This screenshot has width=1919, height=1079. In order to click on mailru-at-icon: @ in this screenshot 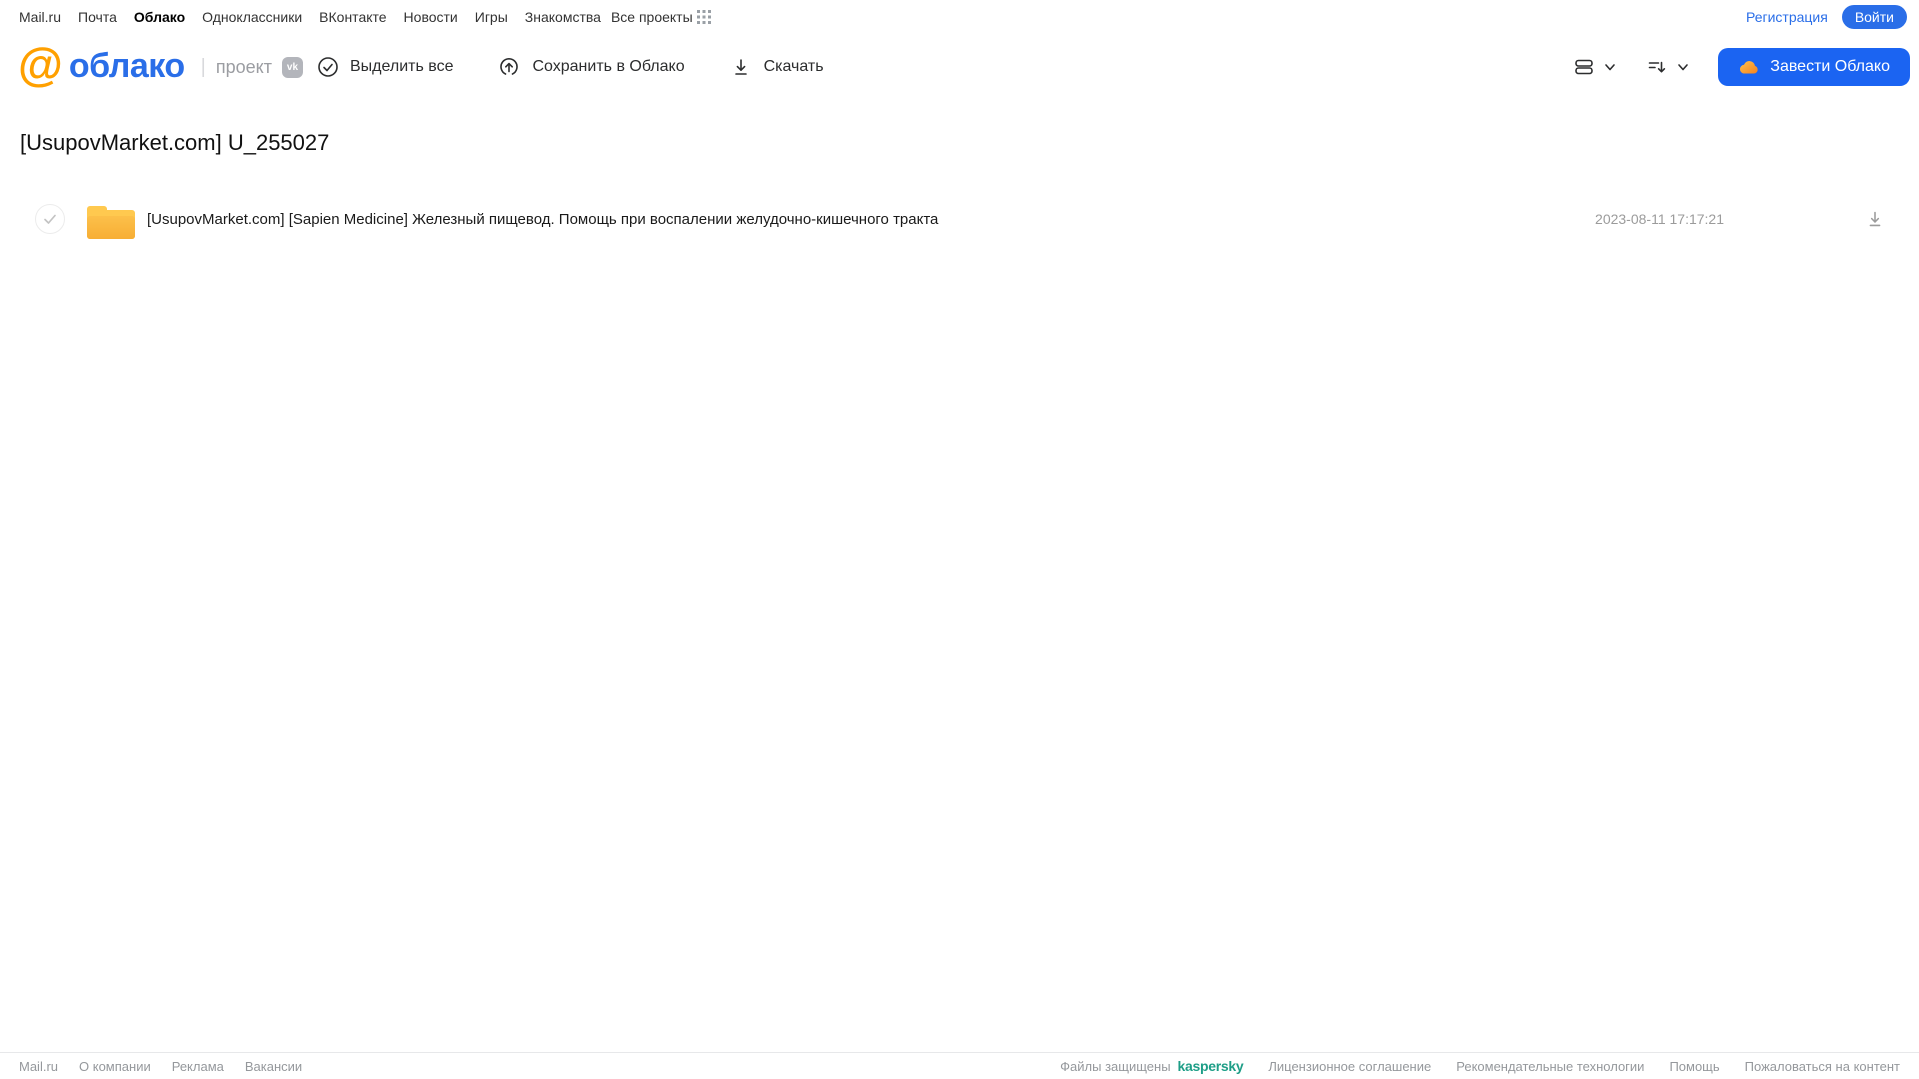, I will do `click(40, 64)`.